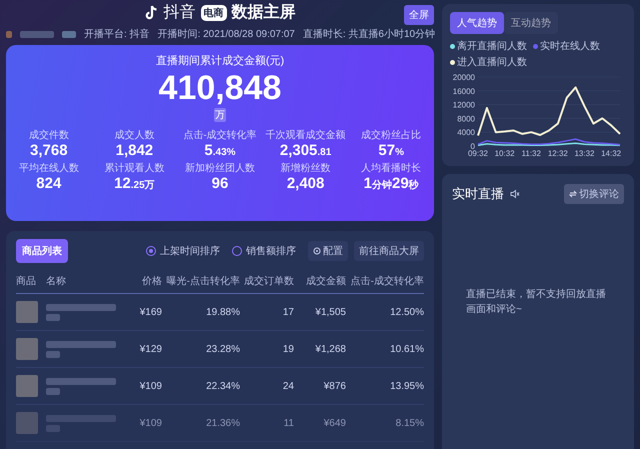 The image size is (640, 449). I want to click on switch-comments-button: 切换评论, so click(594, 194).